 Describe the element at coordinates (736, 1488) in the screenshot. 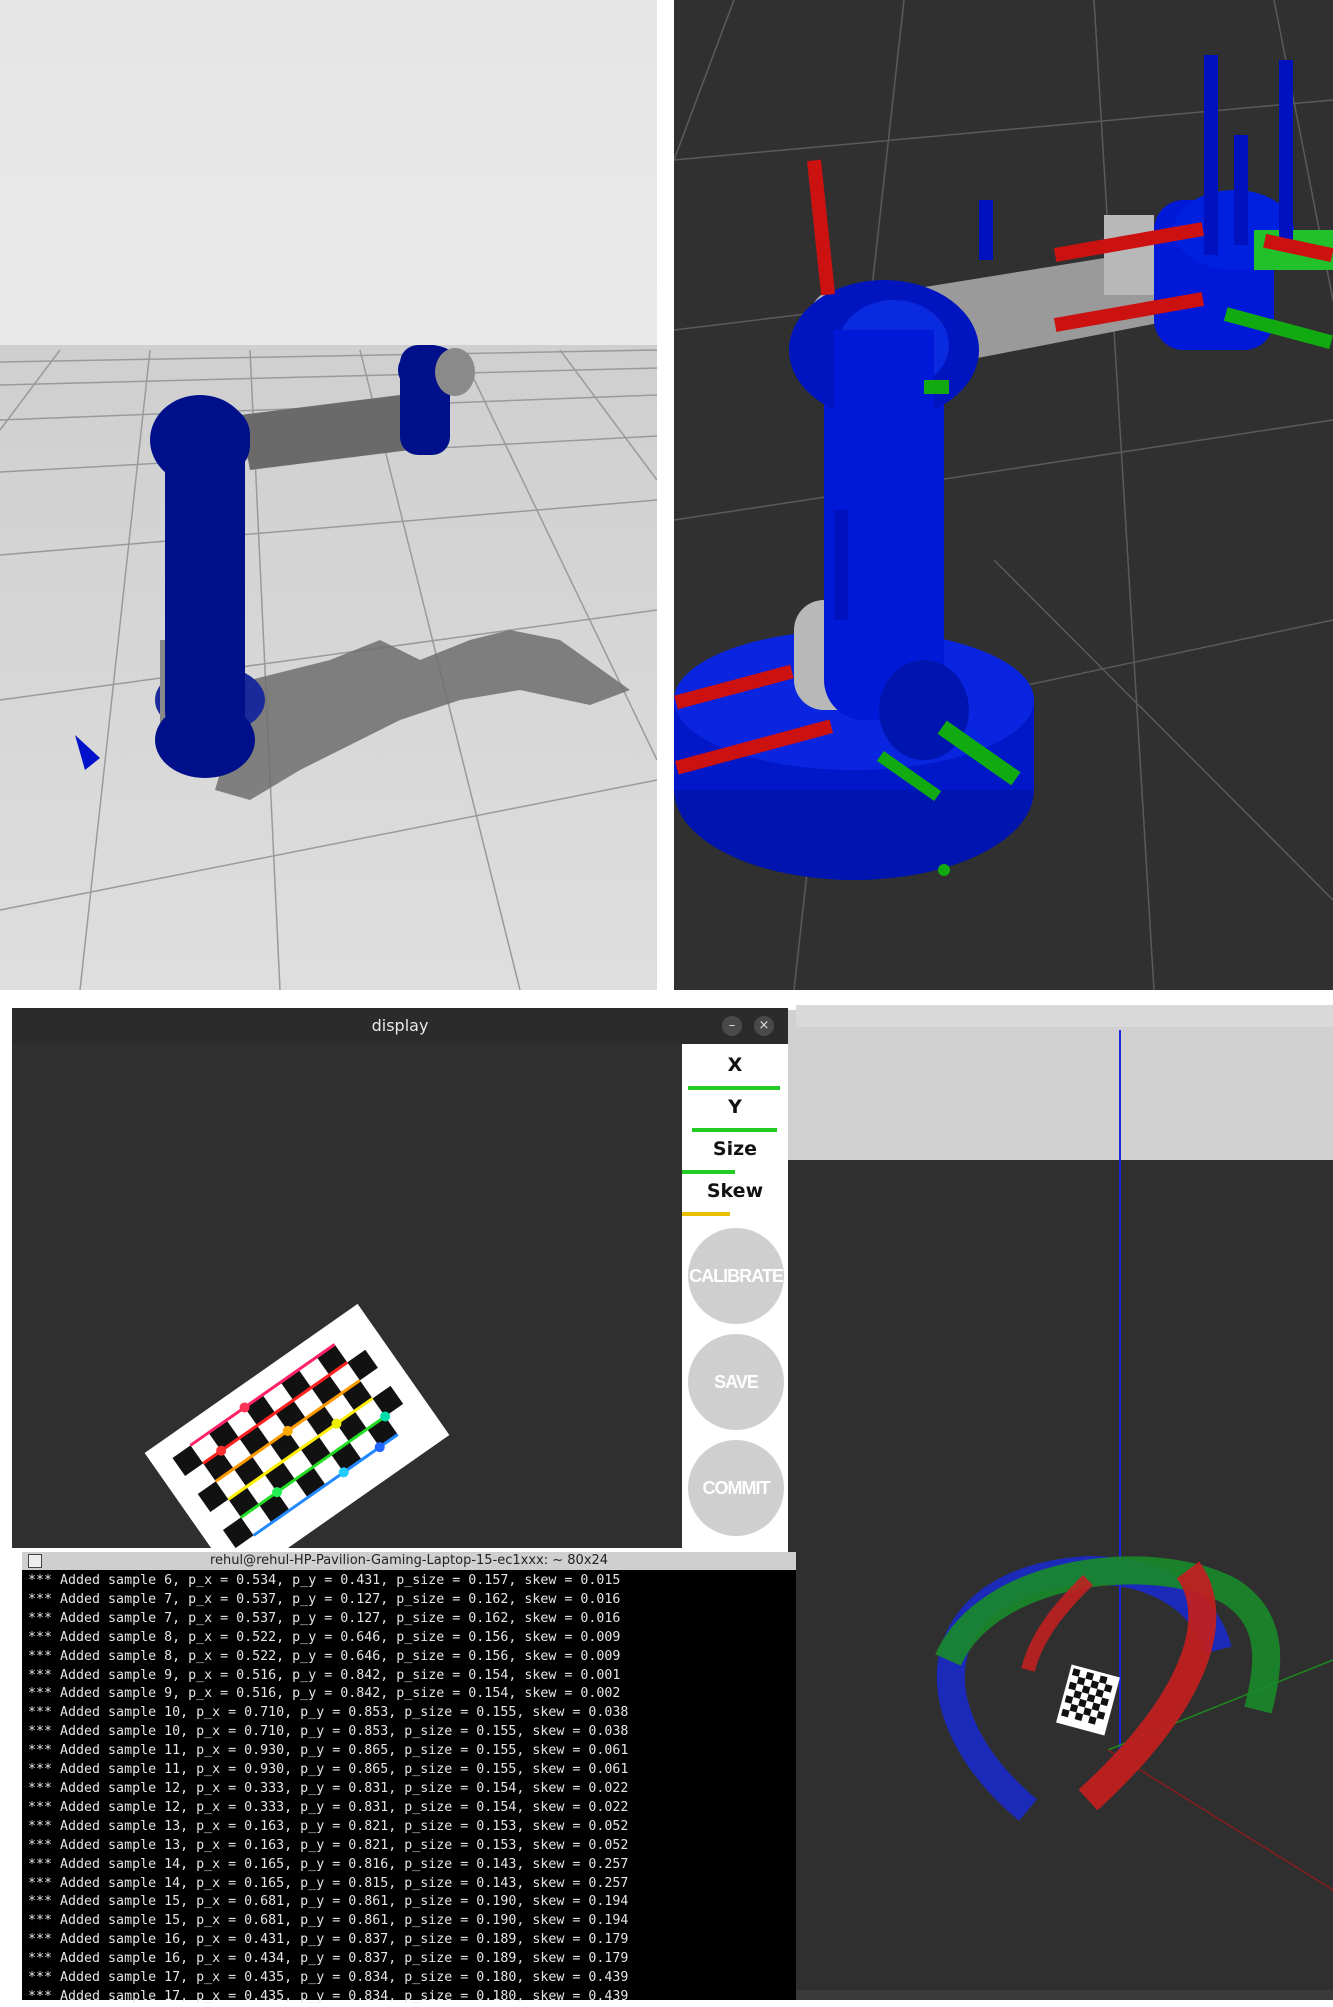

I see `commit-button: COMMIT` at that location.